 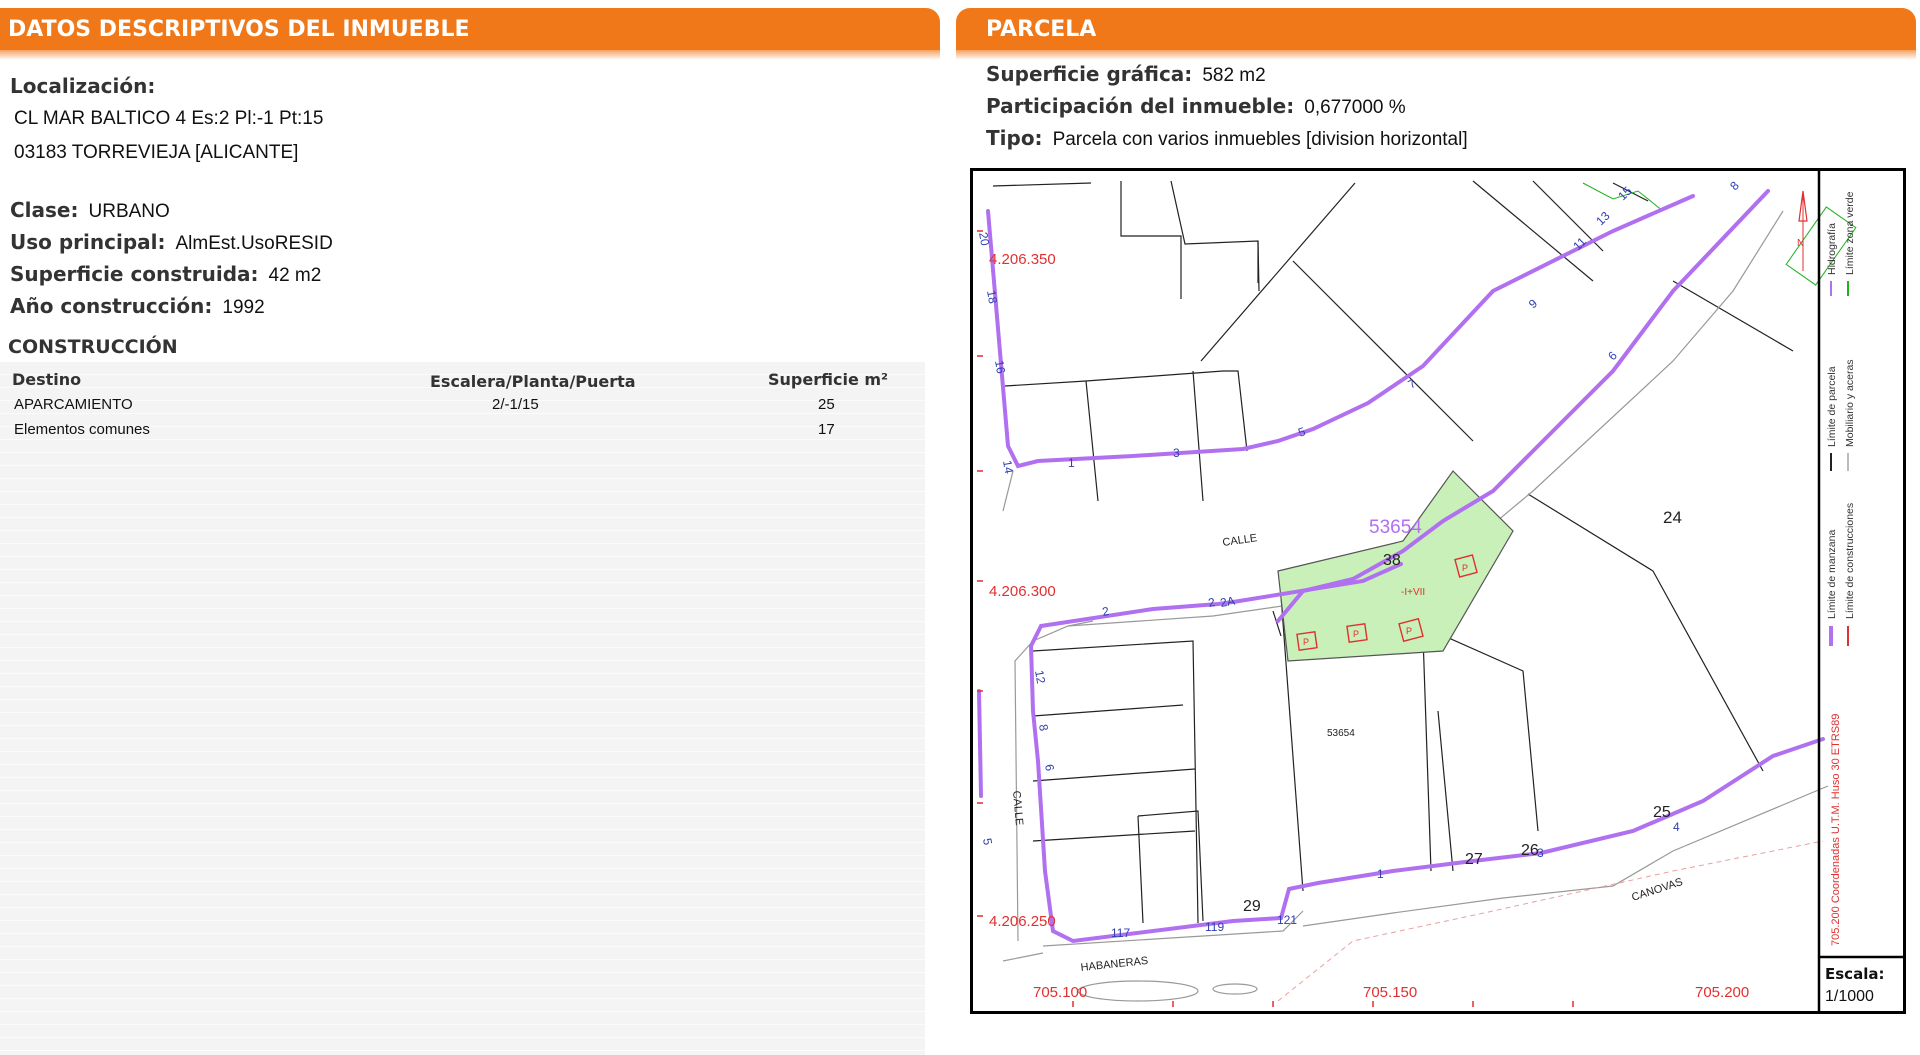 What do you see at coordinates (44, 210) in the screenshot?
I see `clase-label: Clase:` at bounding box center [44, 210].